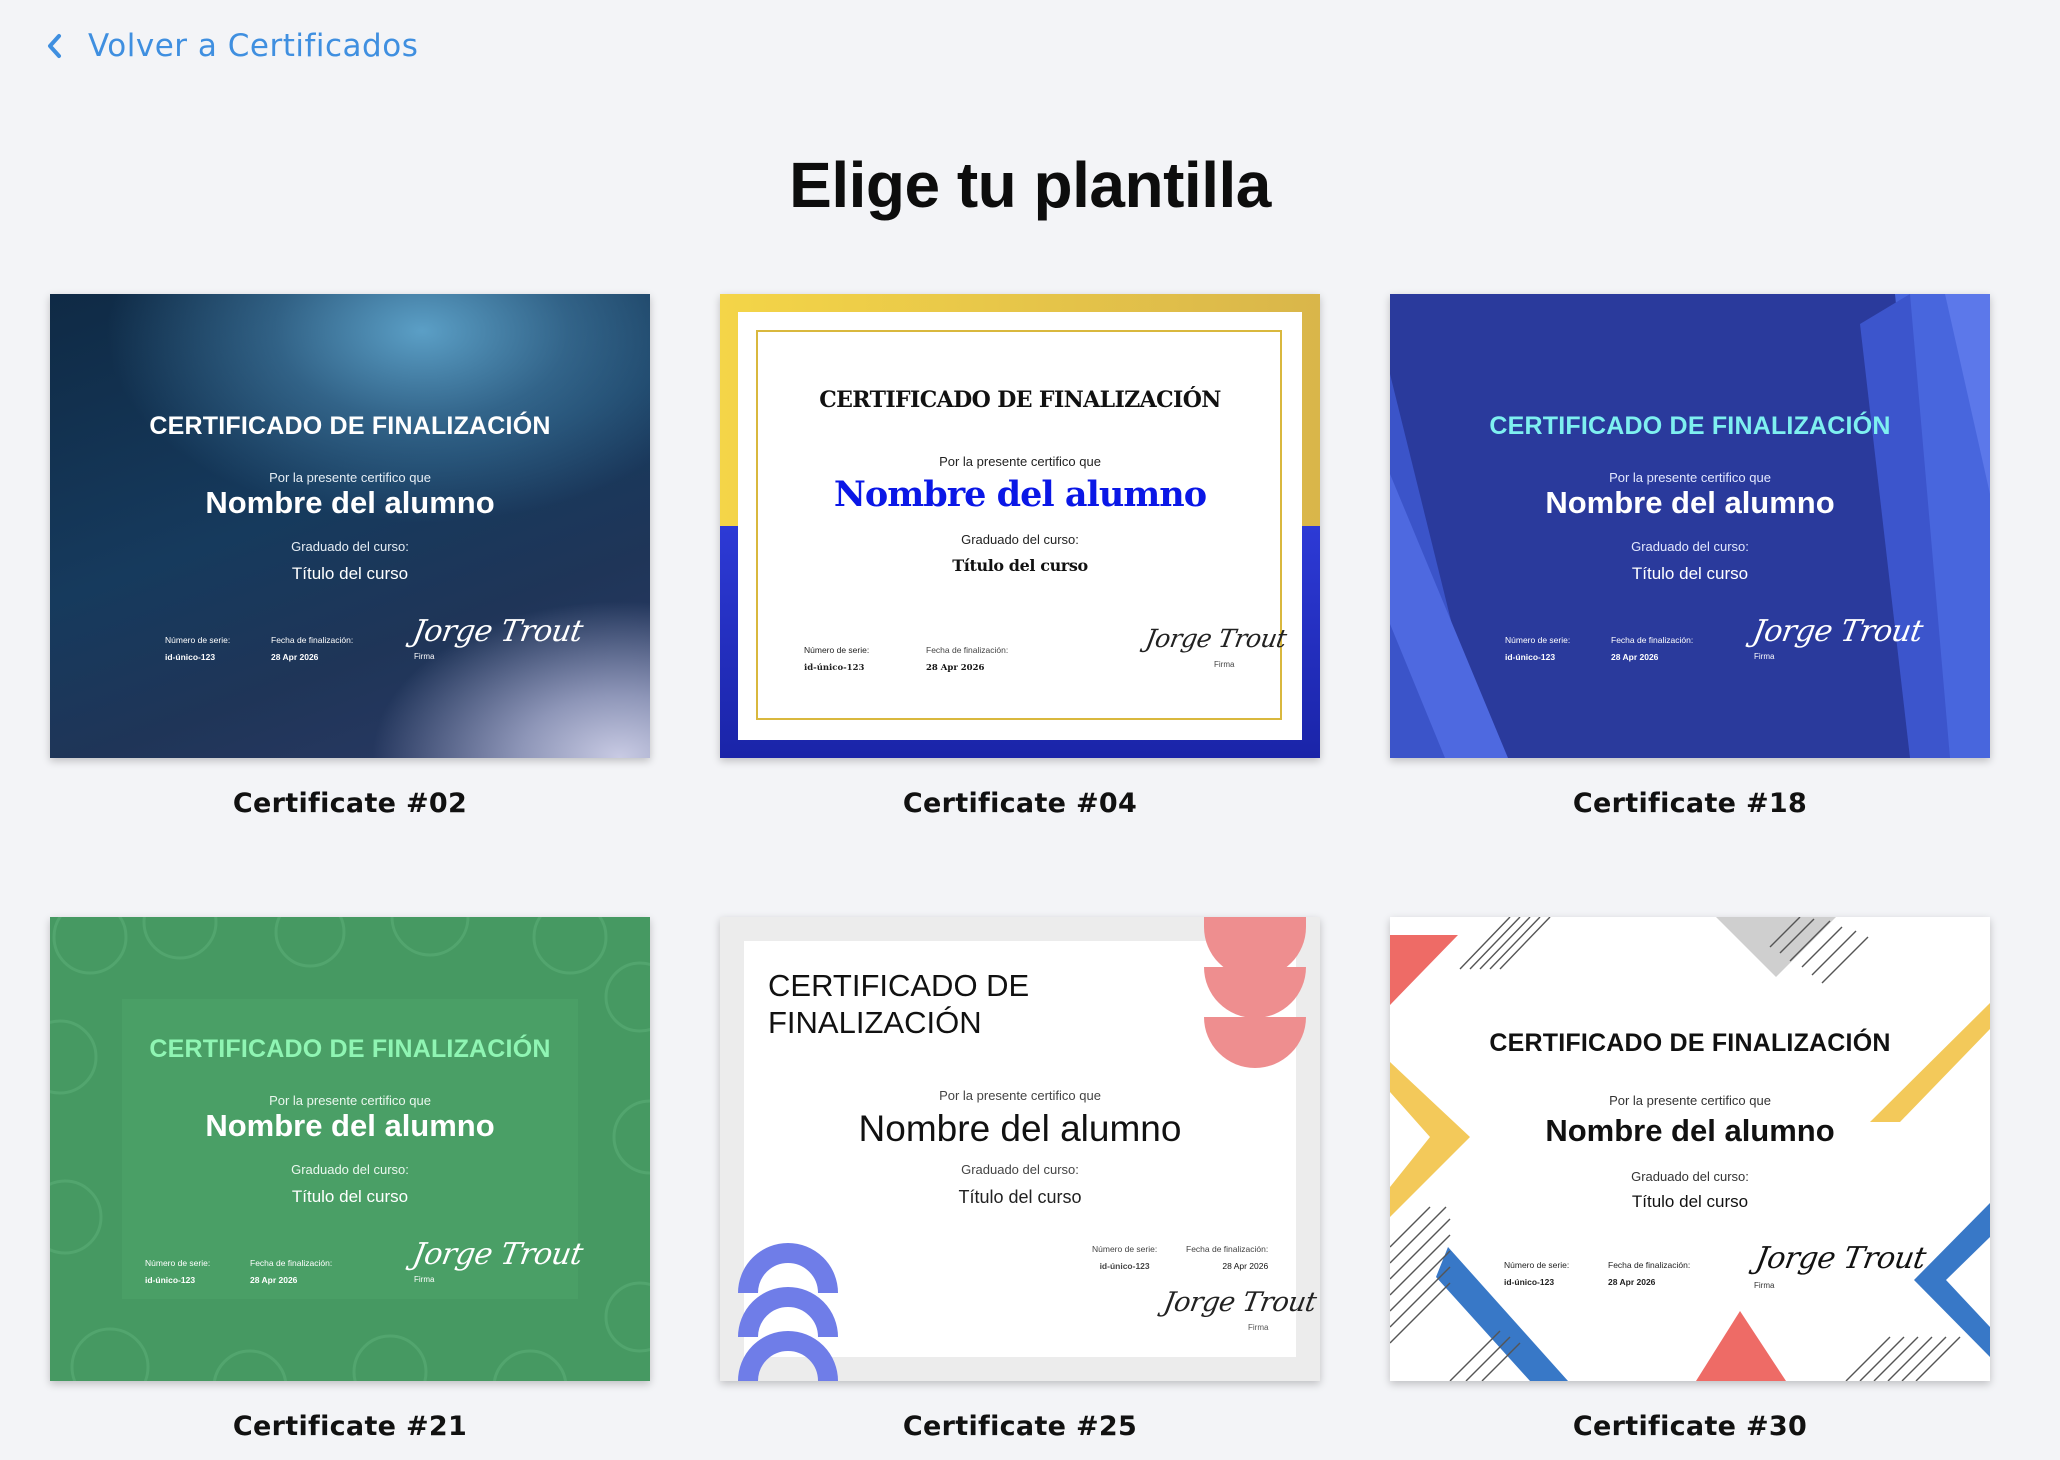 The height and width of the screenshot is (1460, 2060). What do you see at coordinates (1030, 185) in the screenshot?
I see `page-title: Elige tu plantilla` at bounding box center [1030, 185].